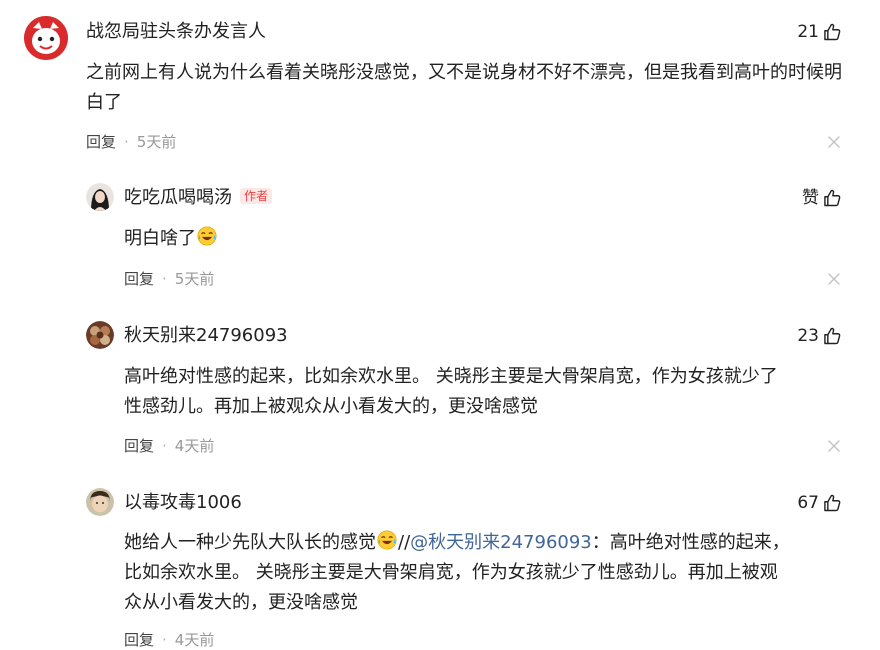 The height and width of the screenshot is (650, 880). What do you see at coordinates (241, 602) in the screenshot?
I see `comment-text-line: 众从小看发大的，更没啥感觉` at bounding box center [241, 602].